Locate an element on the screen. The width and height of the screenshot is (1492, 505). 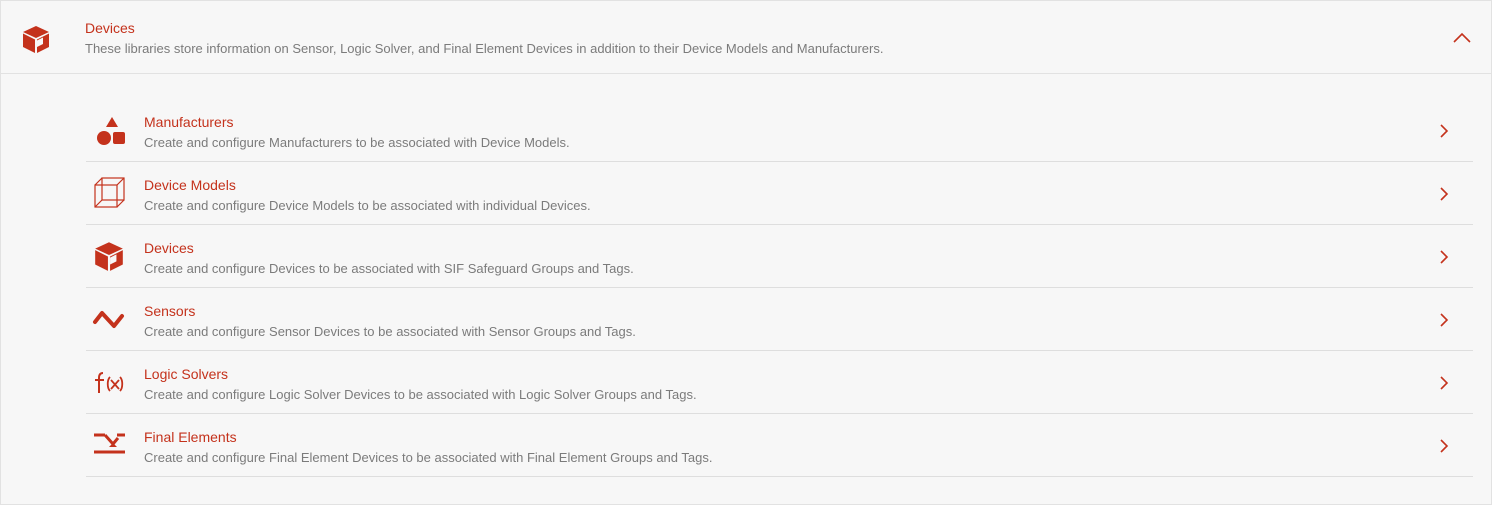
section-title: Devices is located at coordinates (110, 28).